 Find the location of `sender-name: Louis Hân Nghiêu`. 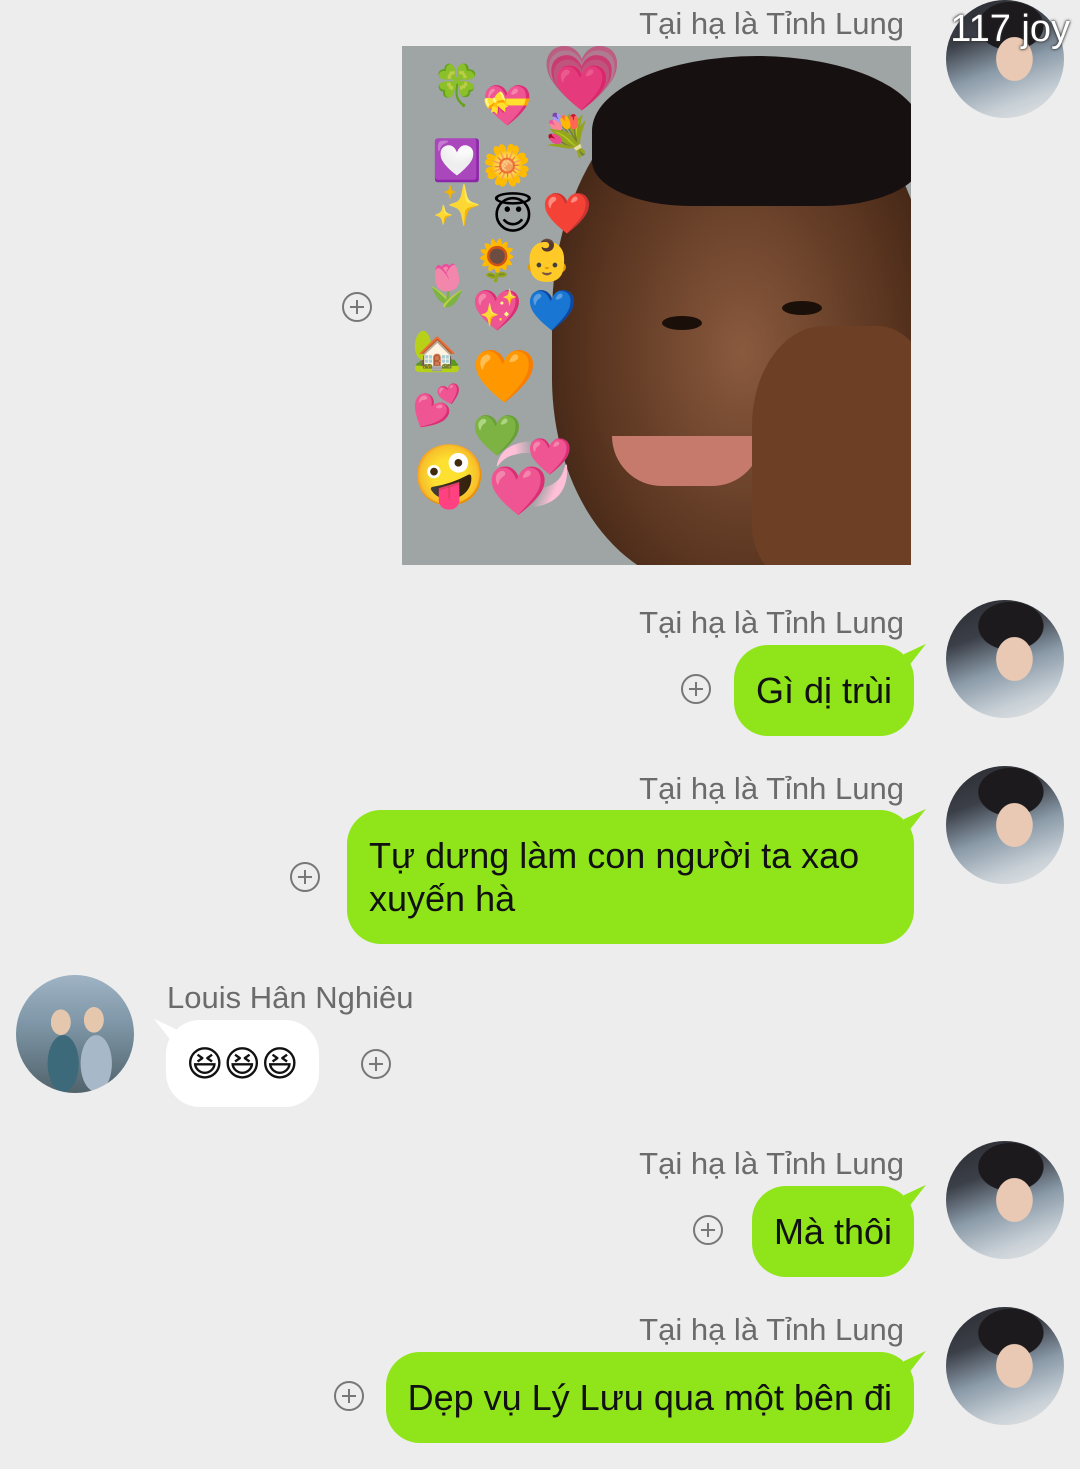

sender-name: Louis Hân Nghiêu is located at coordinates (290, 997).